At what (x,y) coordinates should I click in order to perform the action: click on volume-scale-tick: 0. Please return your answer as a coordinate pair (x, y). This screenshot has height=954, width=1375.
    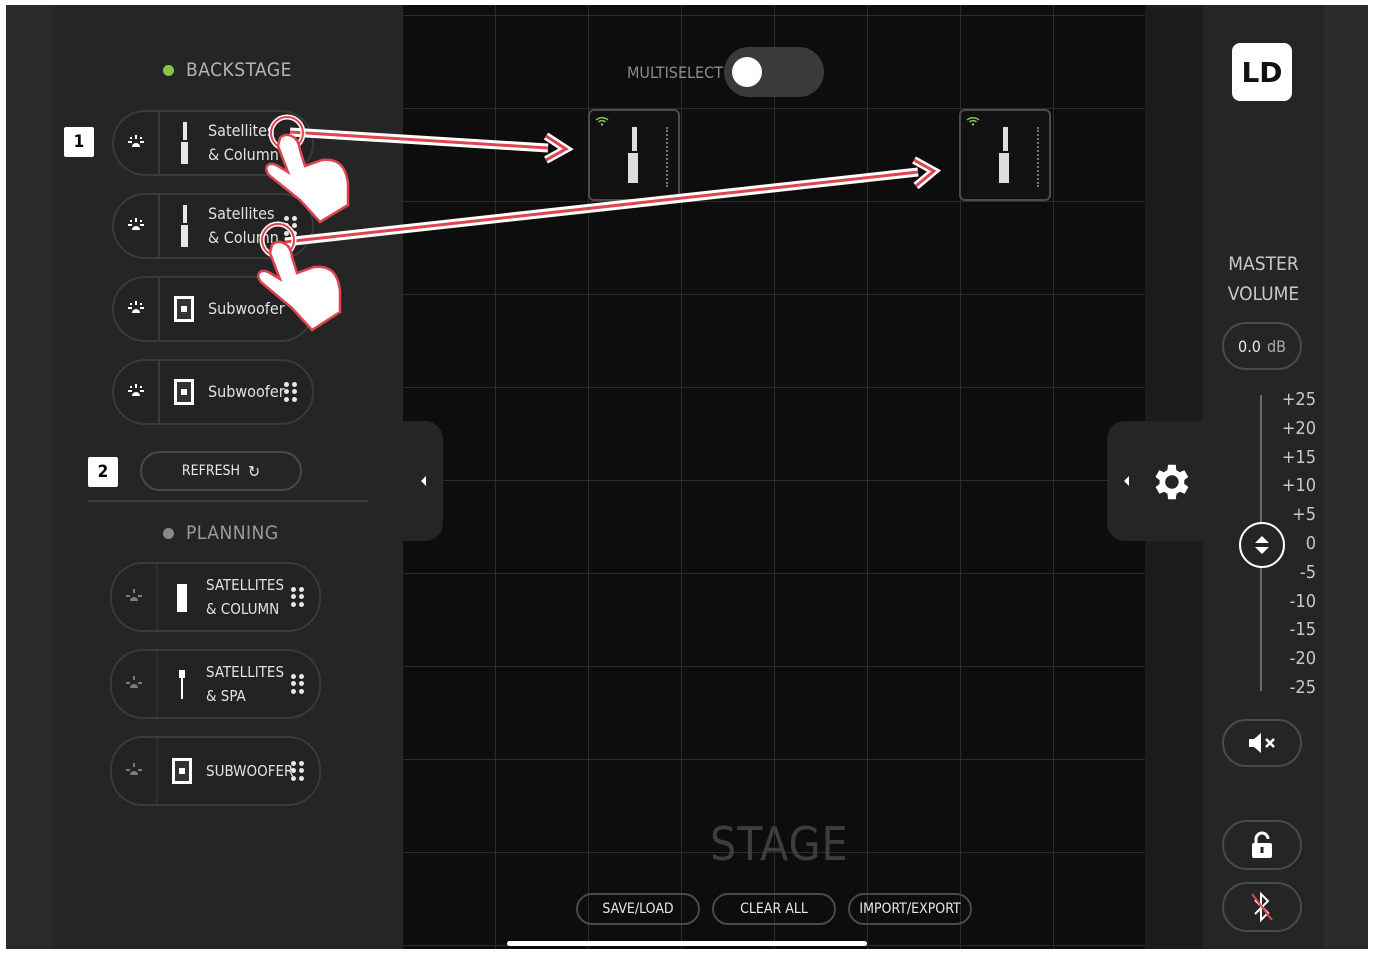
    Looking at the image, I should click on (1310, 543).